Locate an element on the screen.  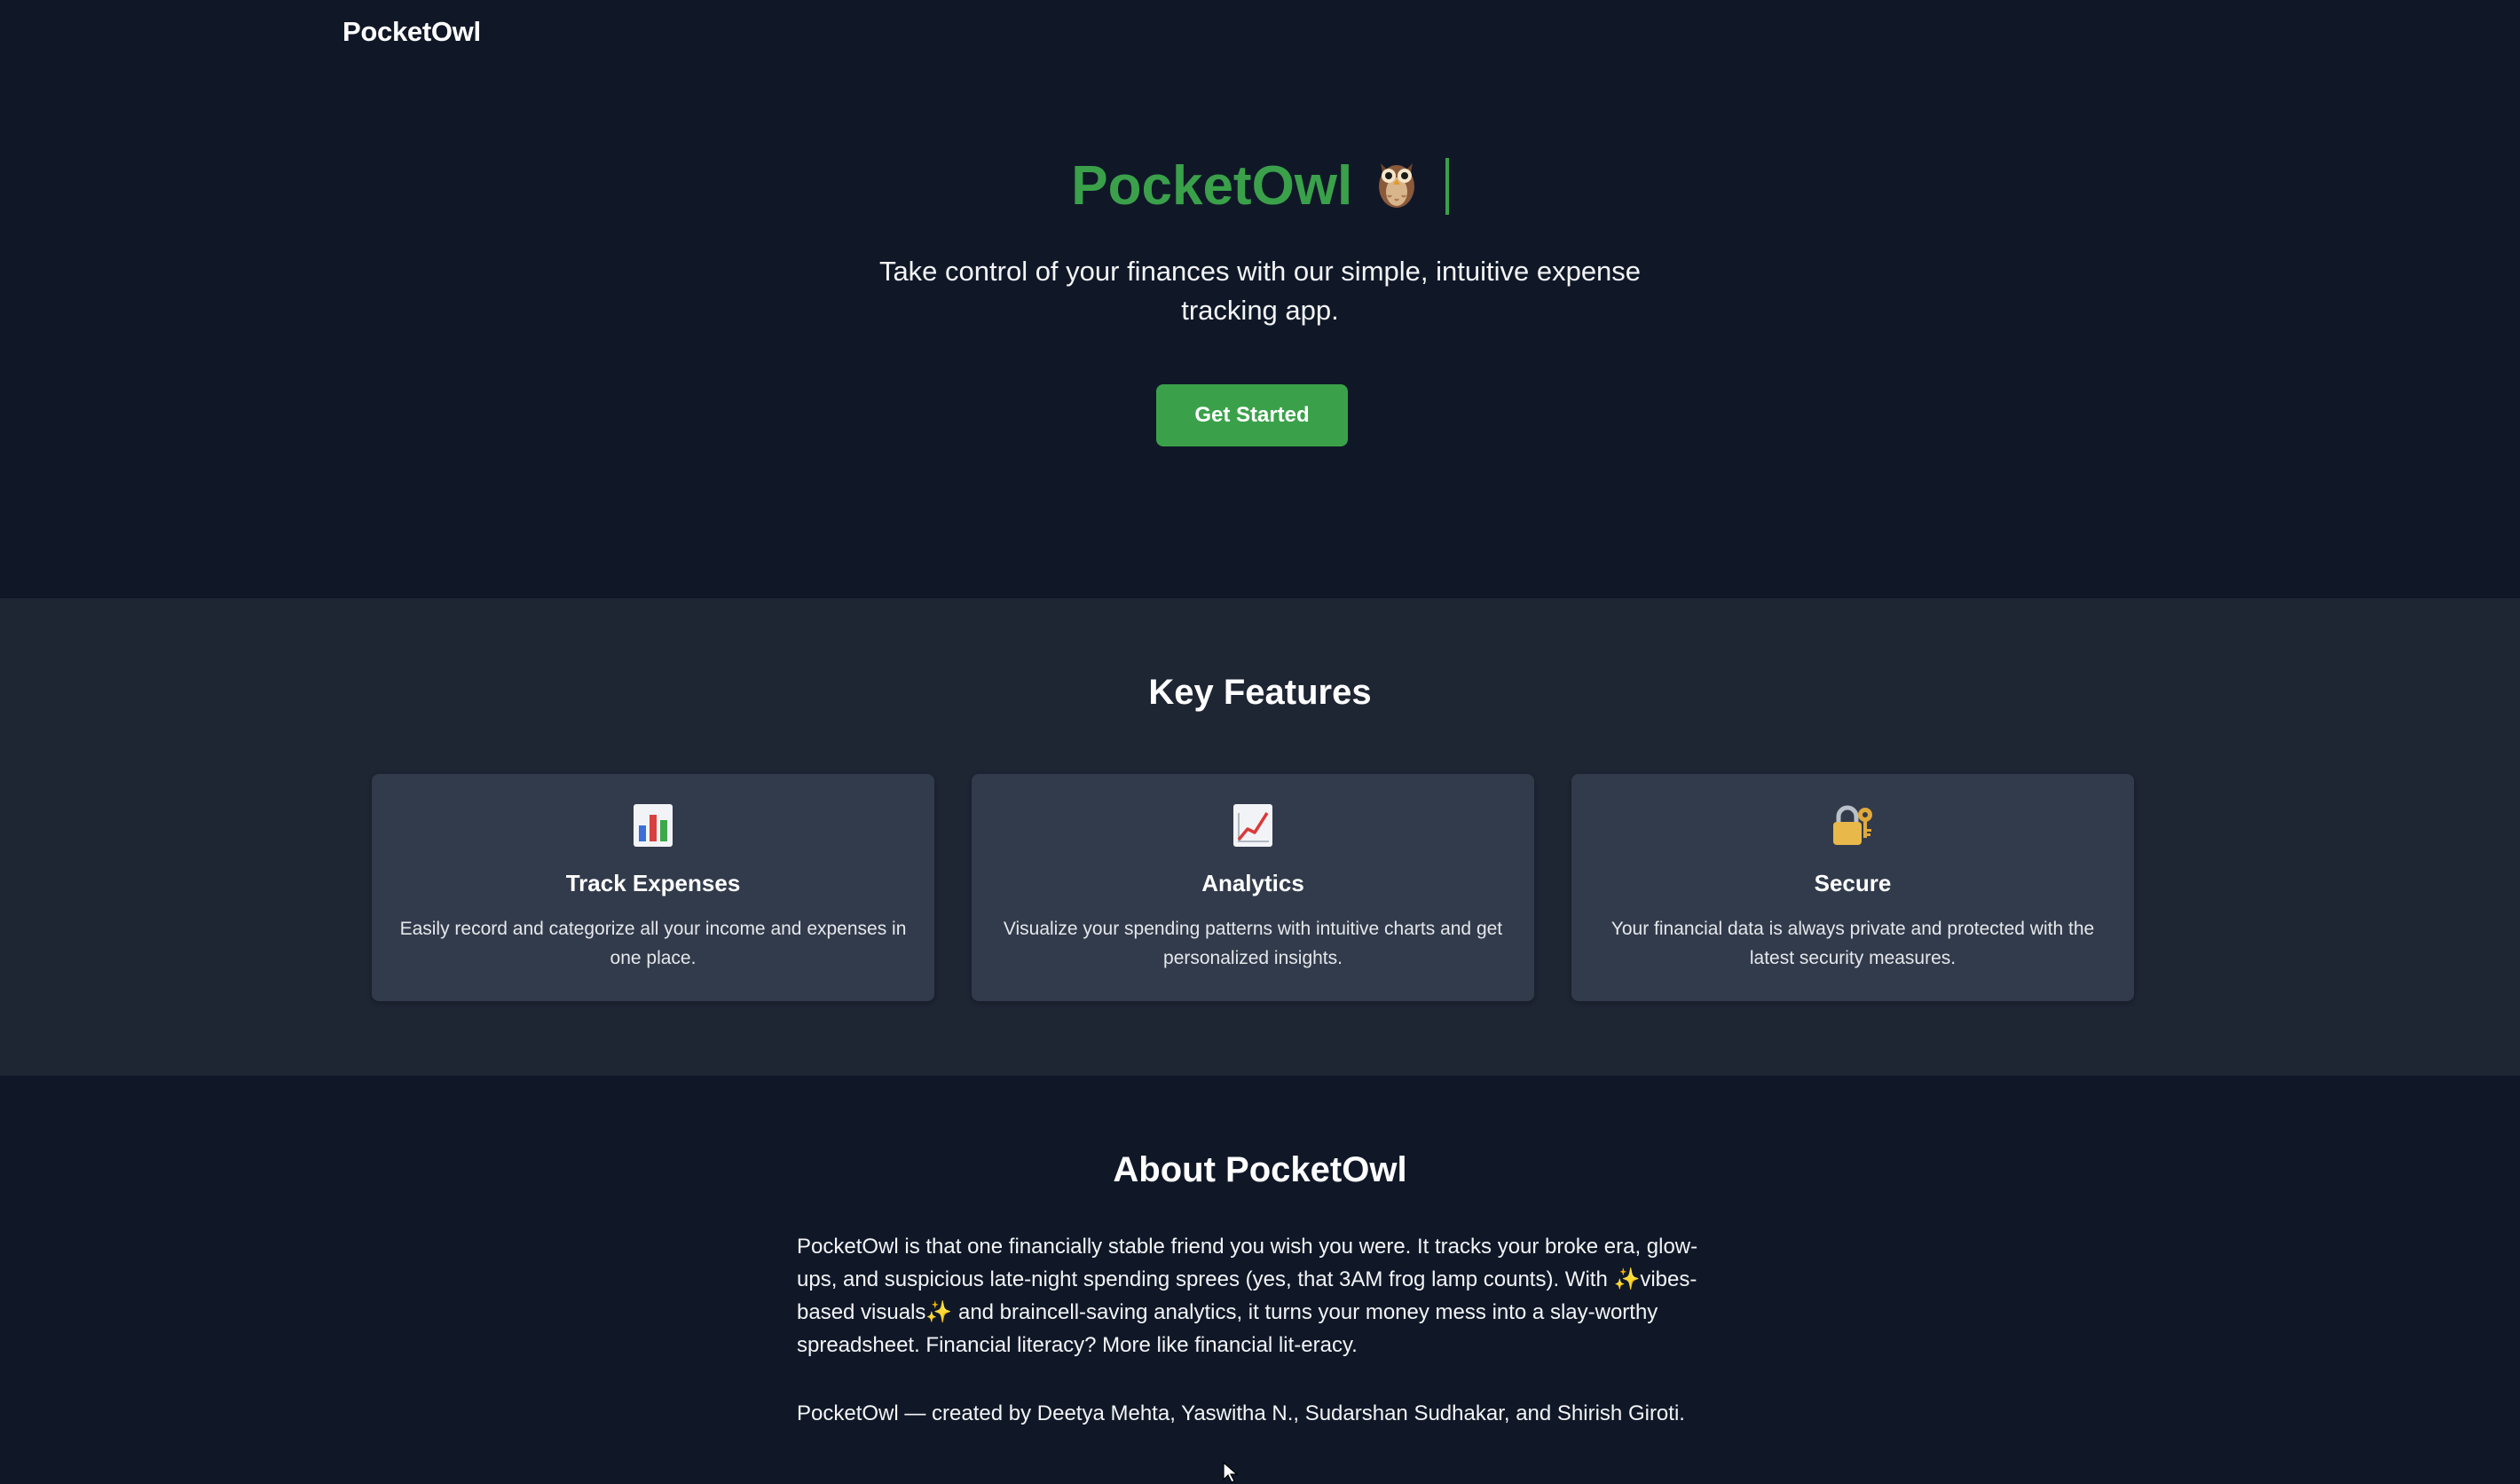
owl-icon is located at coordinates (1396, 190).